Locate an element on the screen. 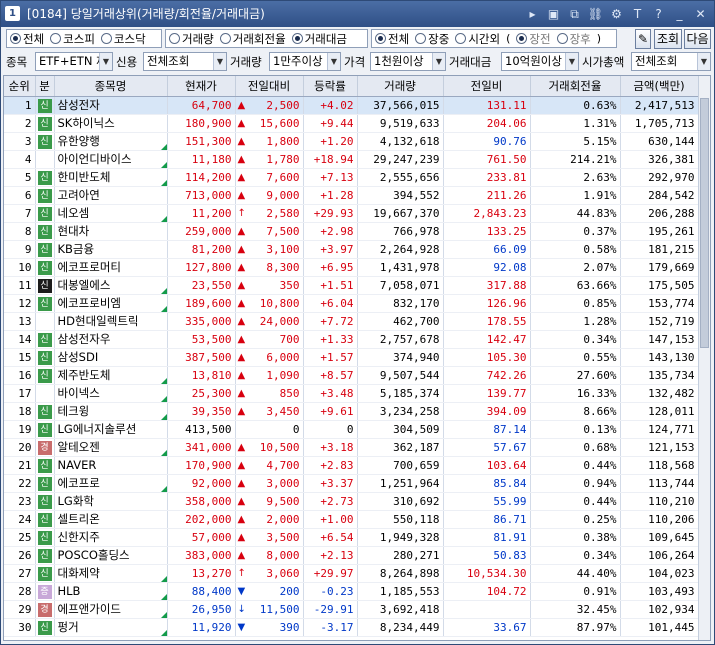 Image resolution: width=715 pixels, height=645 pixels. col-header-rank: 순위 is located at coordinates (20, 86).